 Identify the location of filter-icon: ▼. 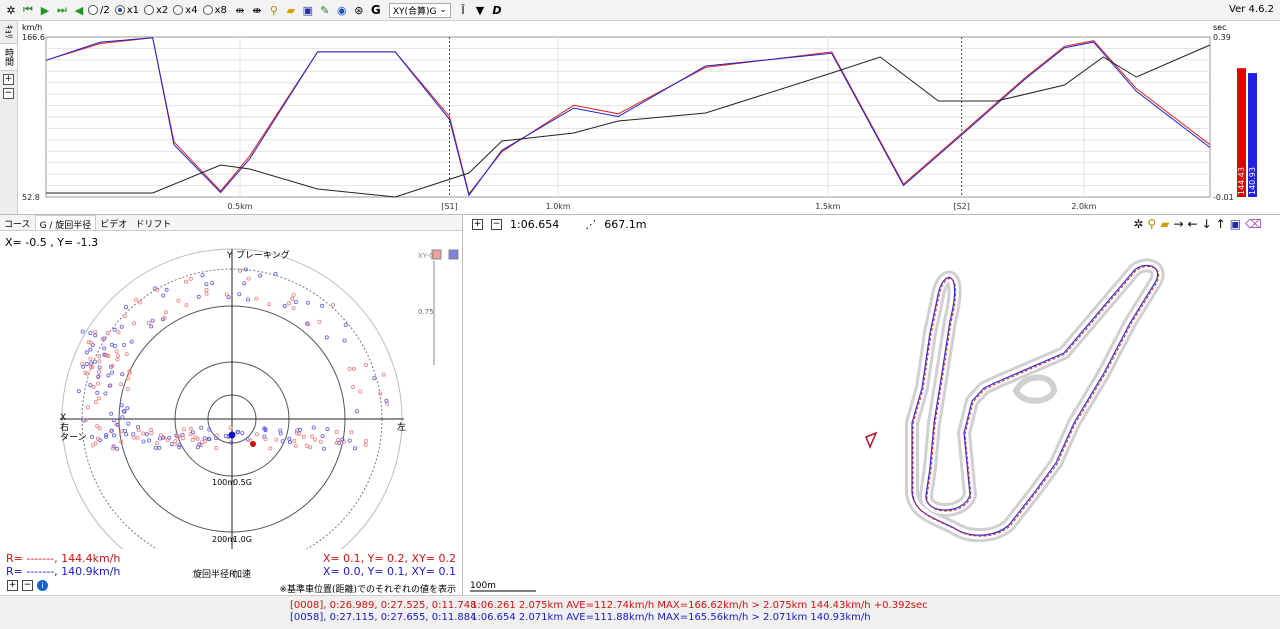
(480, 10).